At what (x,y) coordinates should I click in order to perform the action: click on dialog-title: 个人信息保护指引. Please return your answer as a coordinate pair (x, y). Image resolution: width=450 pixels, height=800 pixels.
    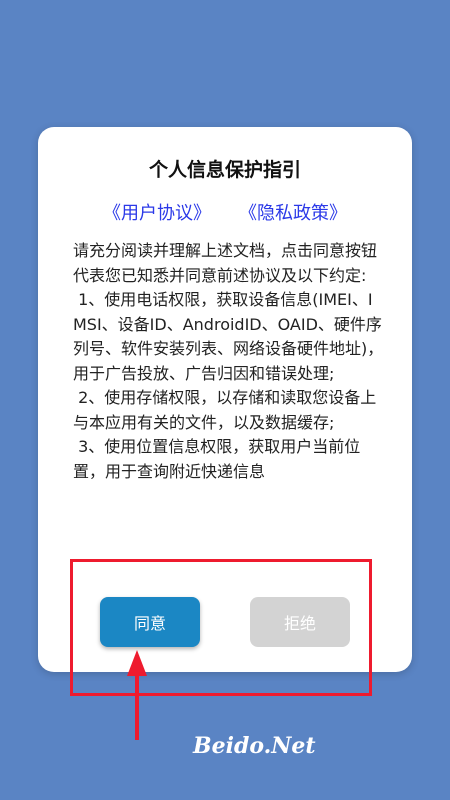
    Looking at the image, I should click on (224, 170).